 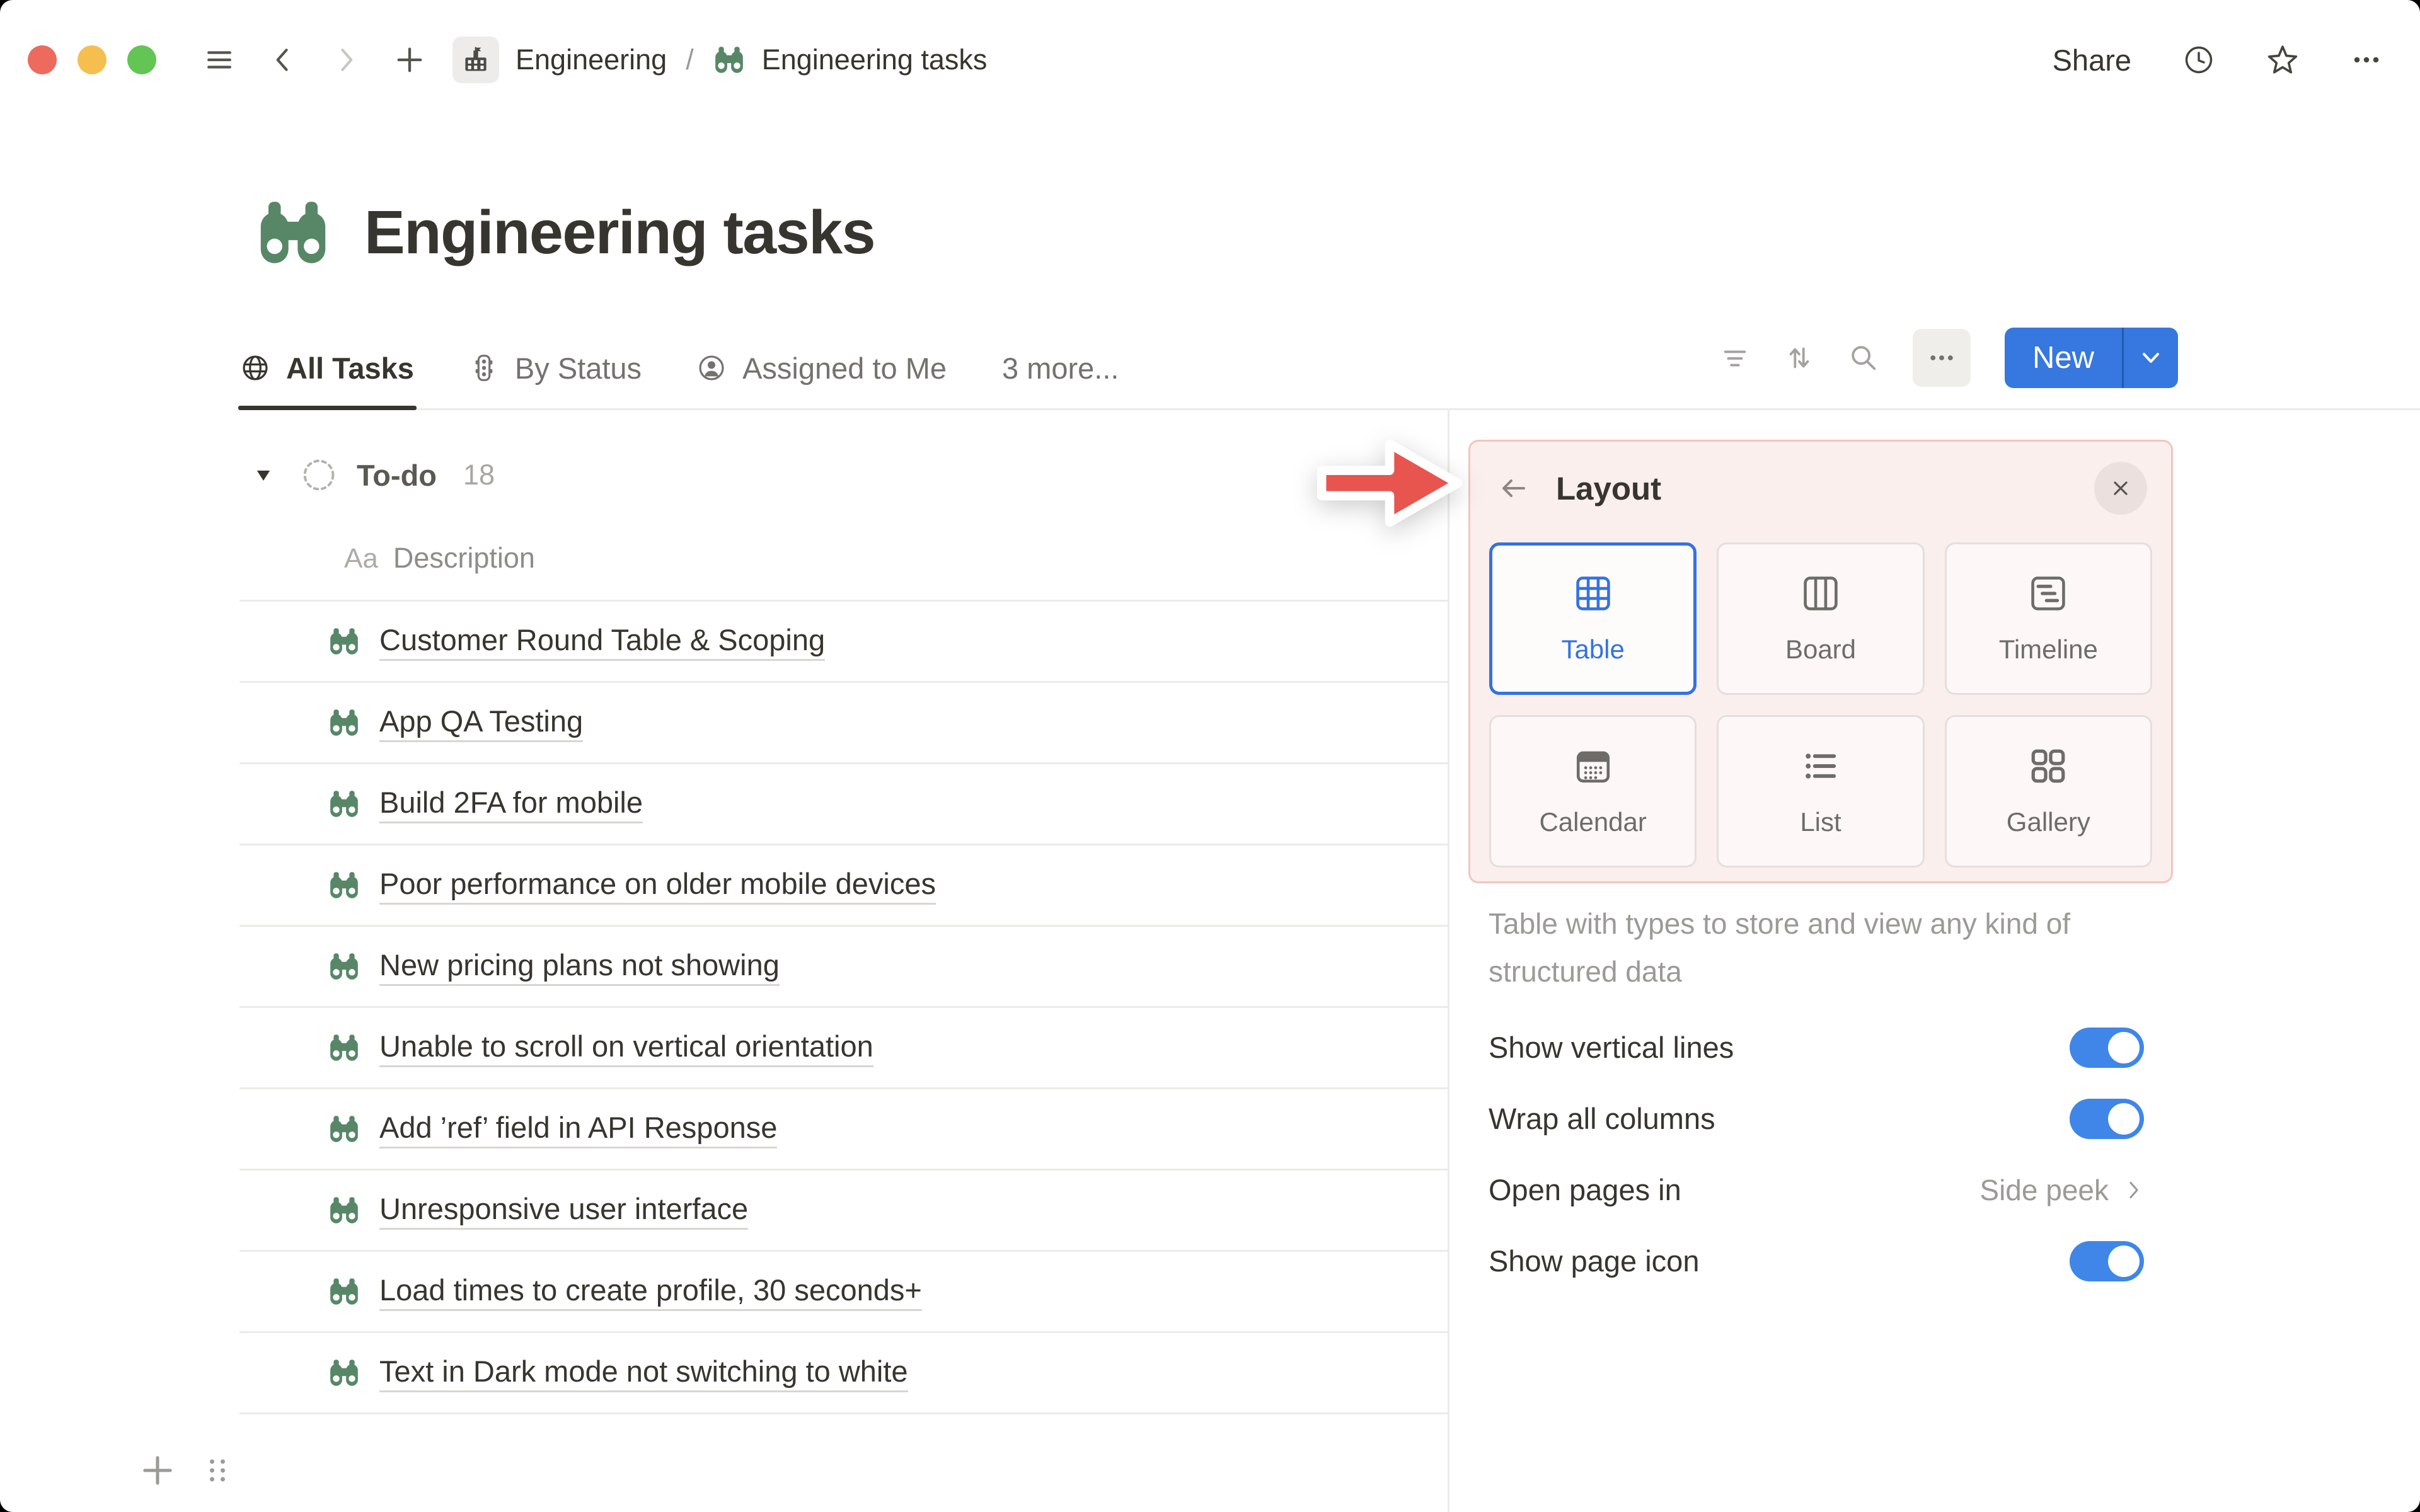 I want to click on table-row: Customer Round Table & Scoping, so click(x=844, y=642).